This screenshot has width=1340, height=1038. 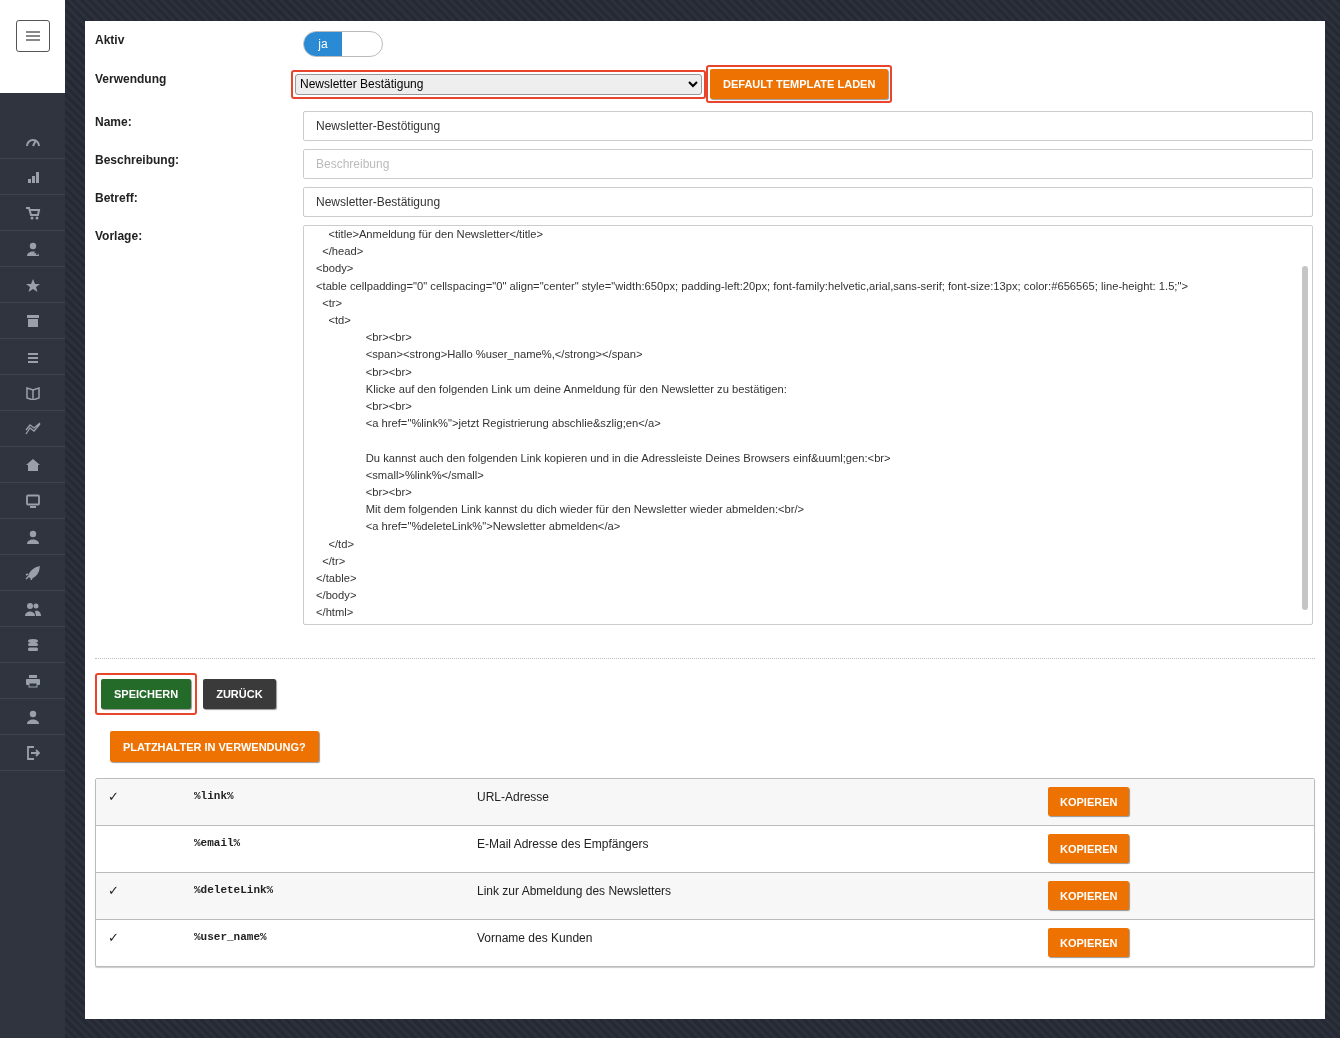 I want to click on trend-icon, so click(x=32, y=428).